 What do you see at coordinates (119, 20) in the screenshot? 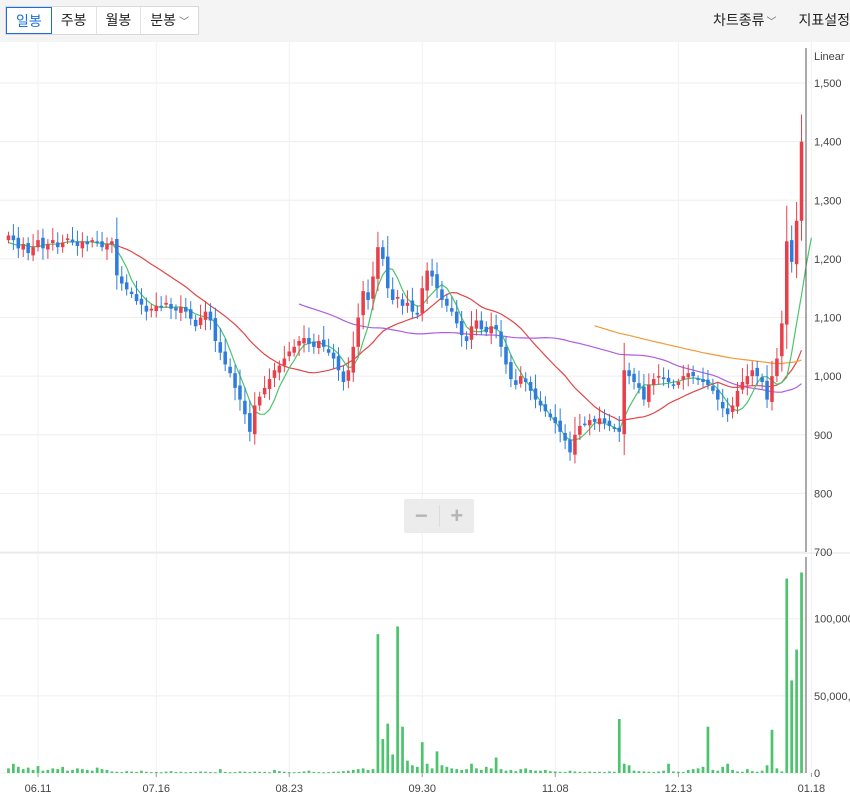
I see `period-monthly-tab: 월봉` at bounding box center [119, 20].